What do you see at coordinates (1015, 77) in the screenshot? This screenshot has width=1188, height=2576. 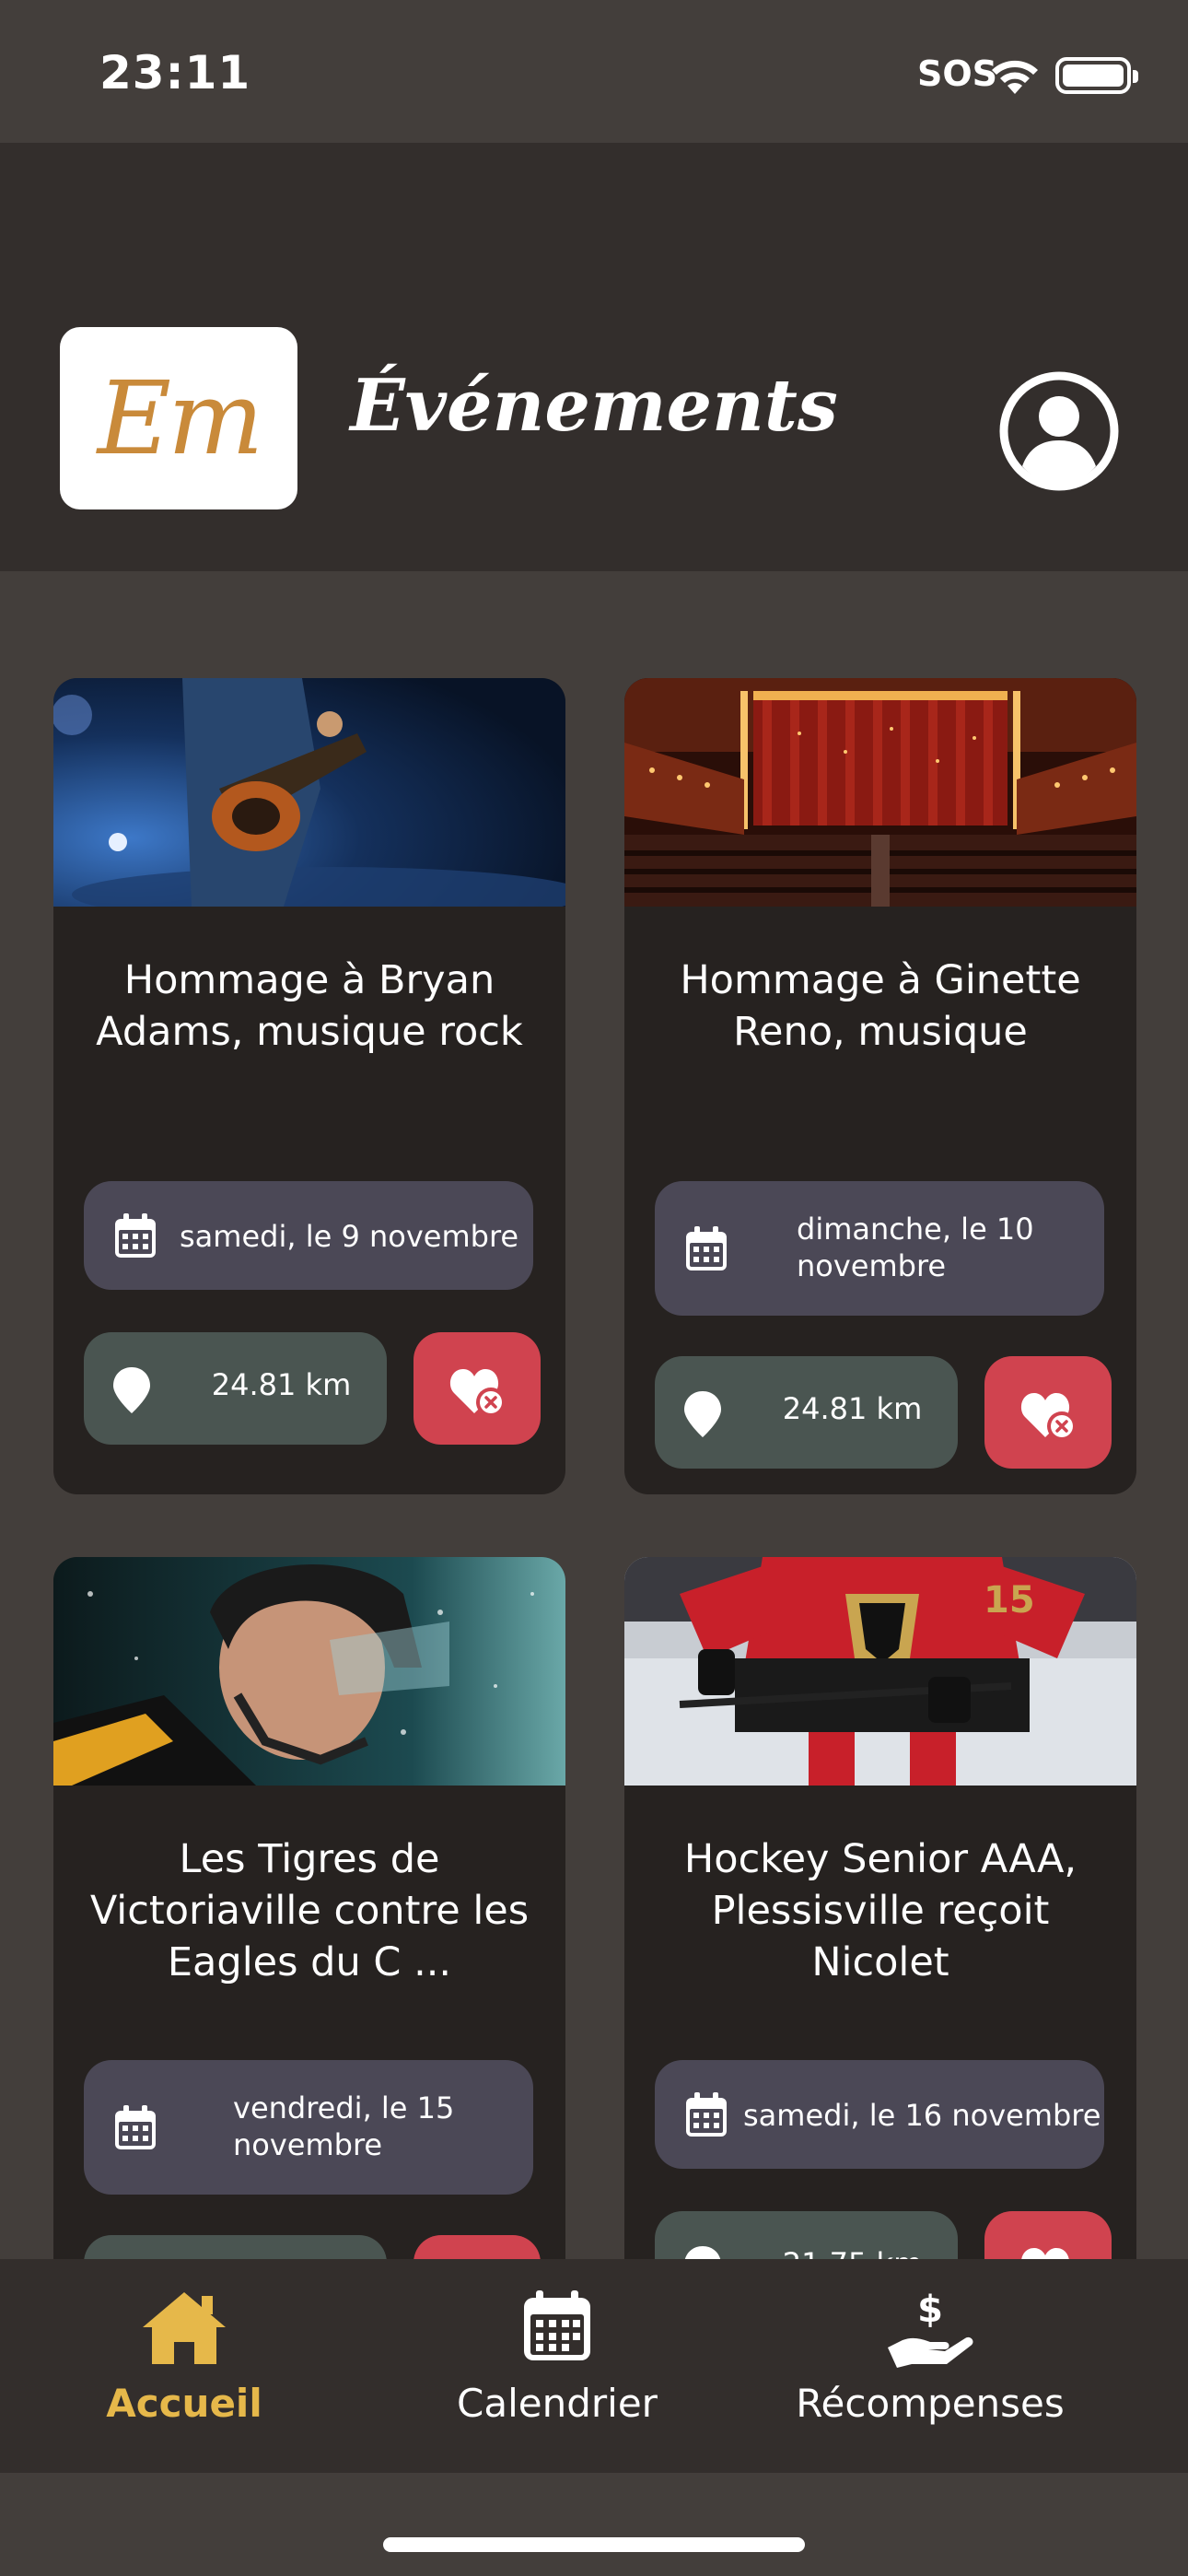 I see `wifi-icon` at bounding box center [1015, 77].